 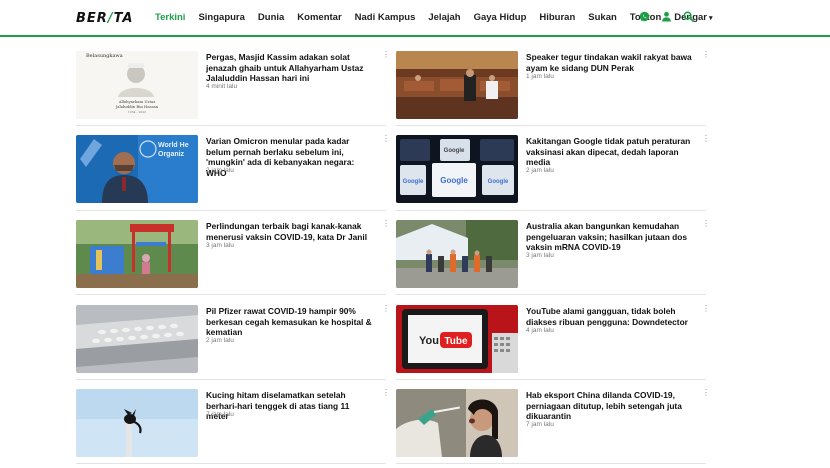 What do you see at coordinates (540, 330) in the screenshot?
I see `article-timestamp: 4 jam lalu` at bounding box center [540, 330].